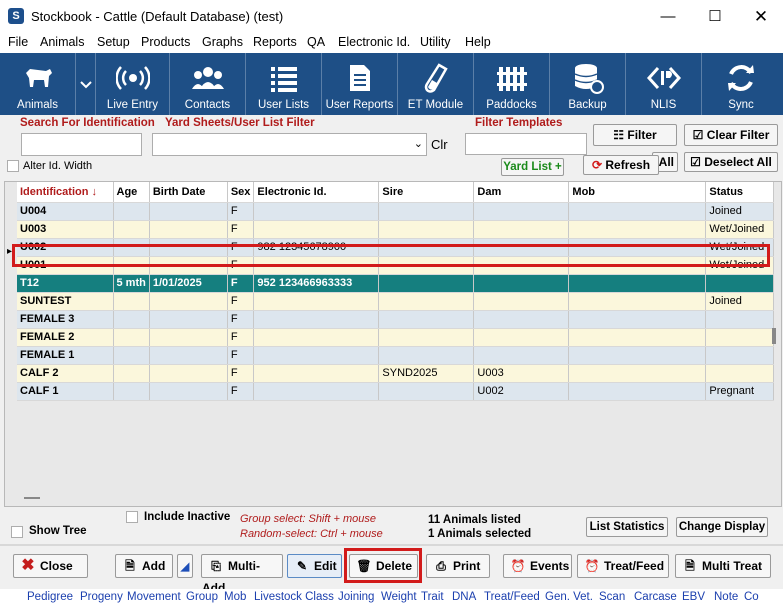  Describe the element at coordinates (86, 84) in the screenshot. I see `animals-dropdown-button` at that location.